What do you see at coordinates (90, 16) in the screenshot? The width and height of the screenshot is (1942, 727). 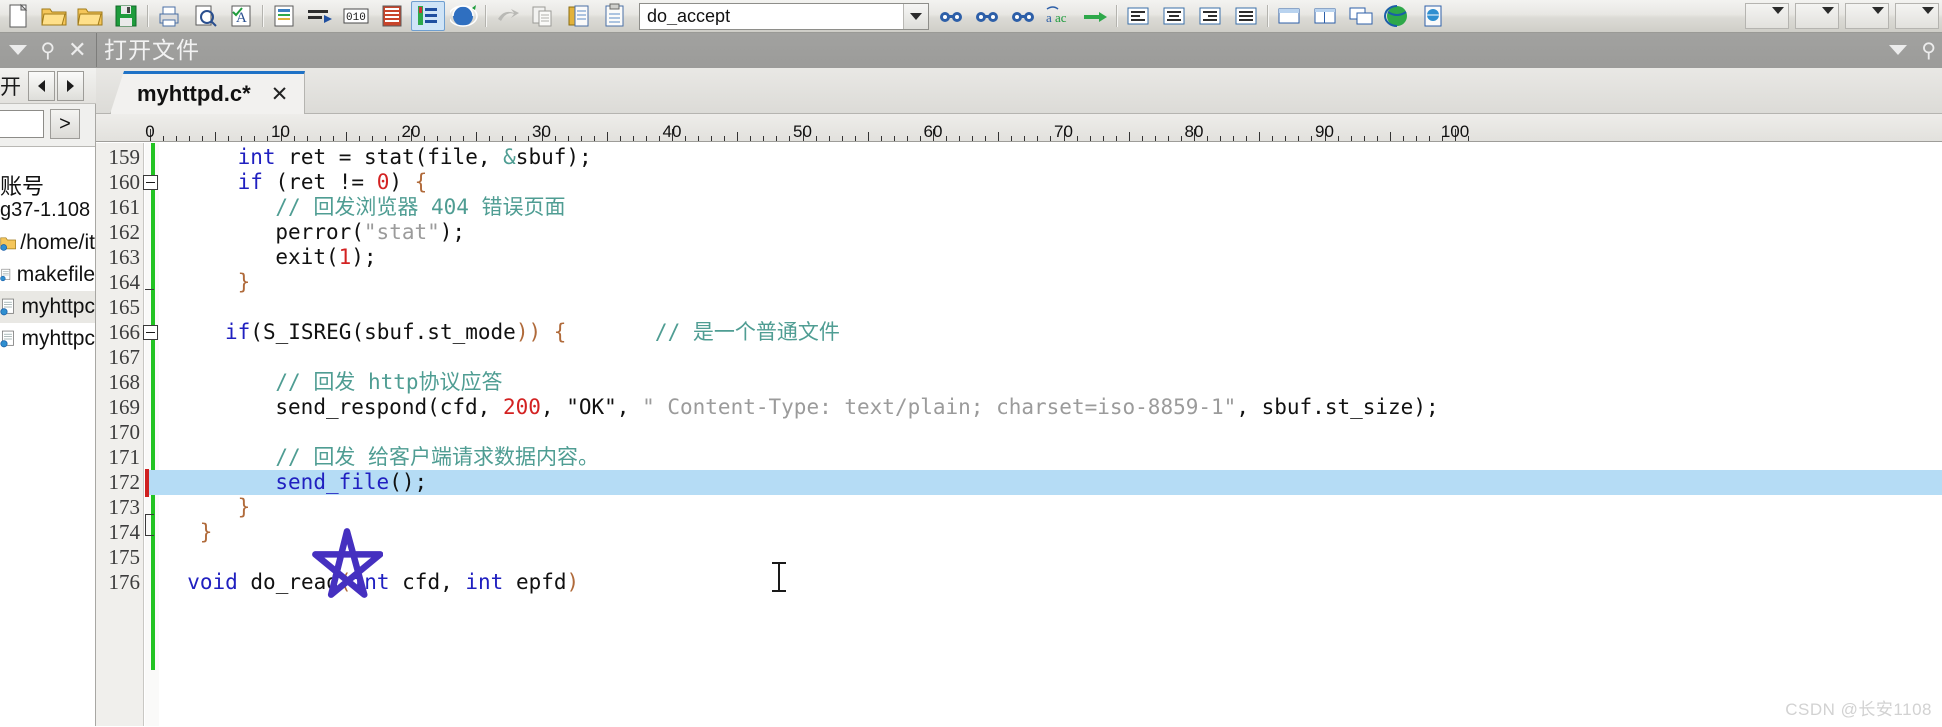 I see `open-project-icon` at bounding box center [90, 16].